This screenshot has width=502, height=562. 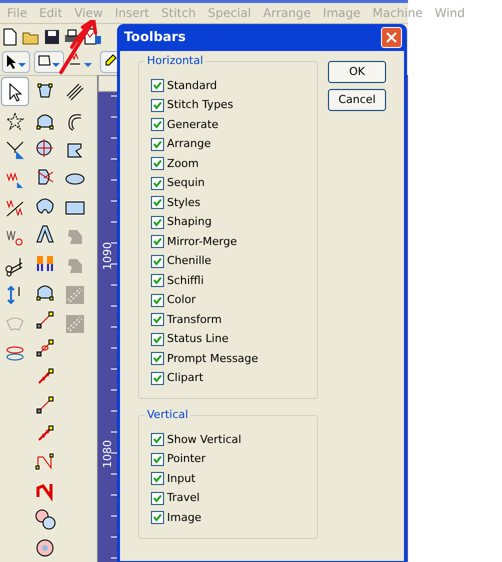 I want to click on checkbox-label: Generate, so click(x=192, y=124).